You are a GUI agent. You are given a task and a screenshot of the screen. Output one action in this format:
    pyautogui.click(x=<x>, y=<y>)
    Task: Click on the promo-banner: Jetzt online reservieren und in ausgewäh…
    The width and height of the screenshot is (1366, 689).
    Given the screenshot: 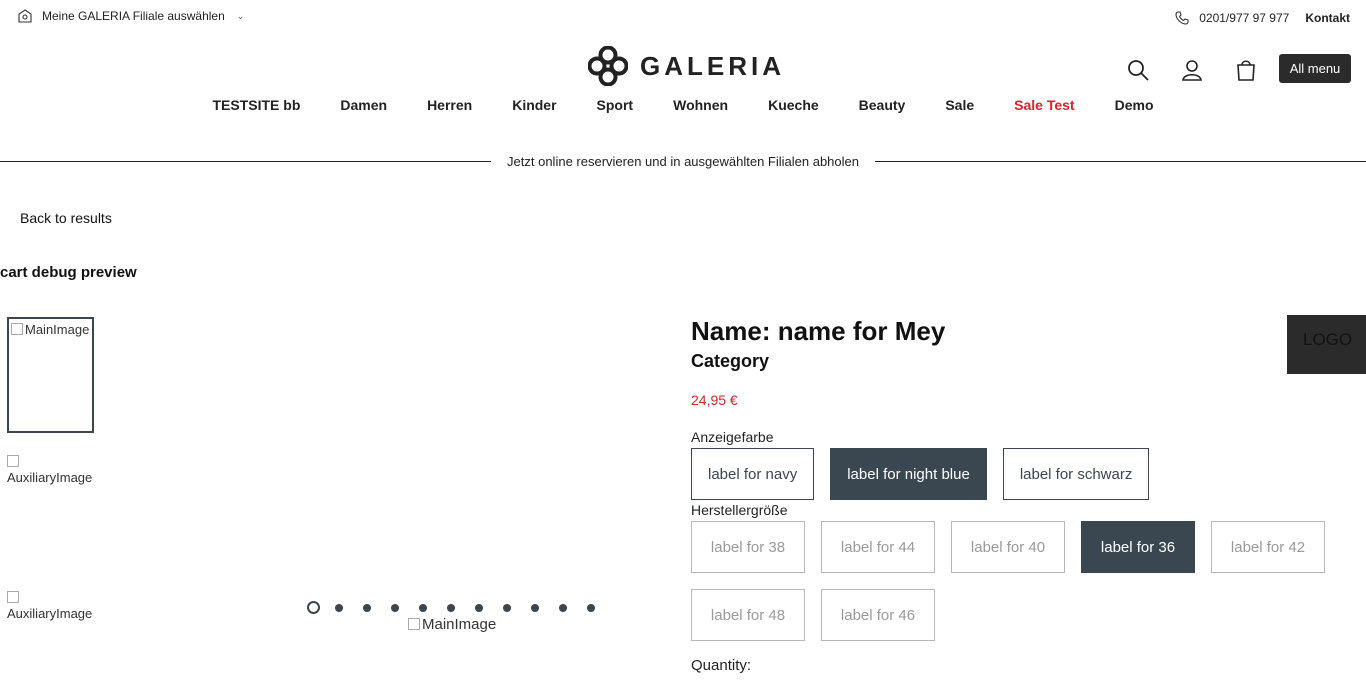 What is the action you would take?
    pyautogui.click(x=683, y=161)
    